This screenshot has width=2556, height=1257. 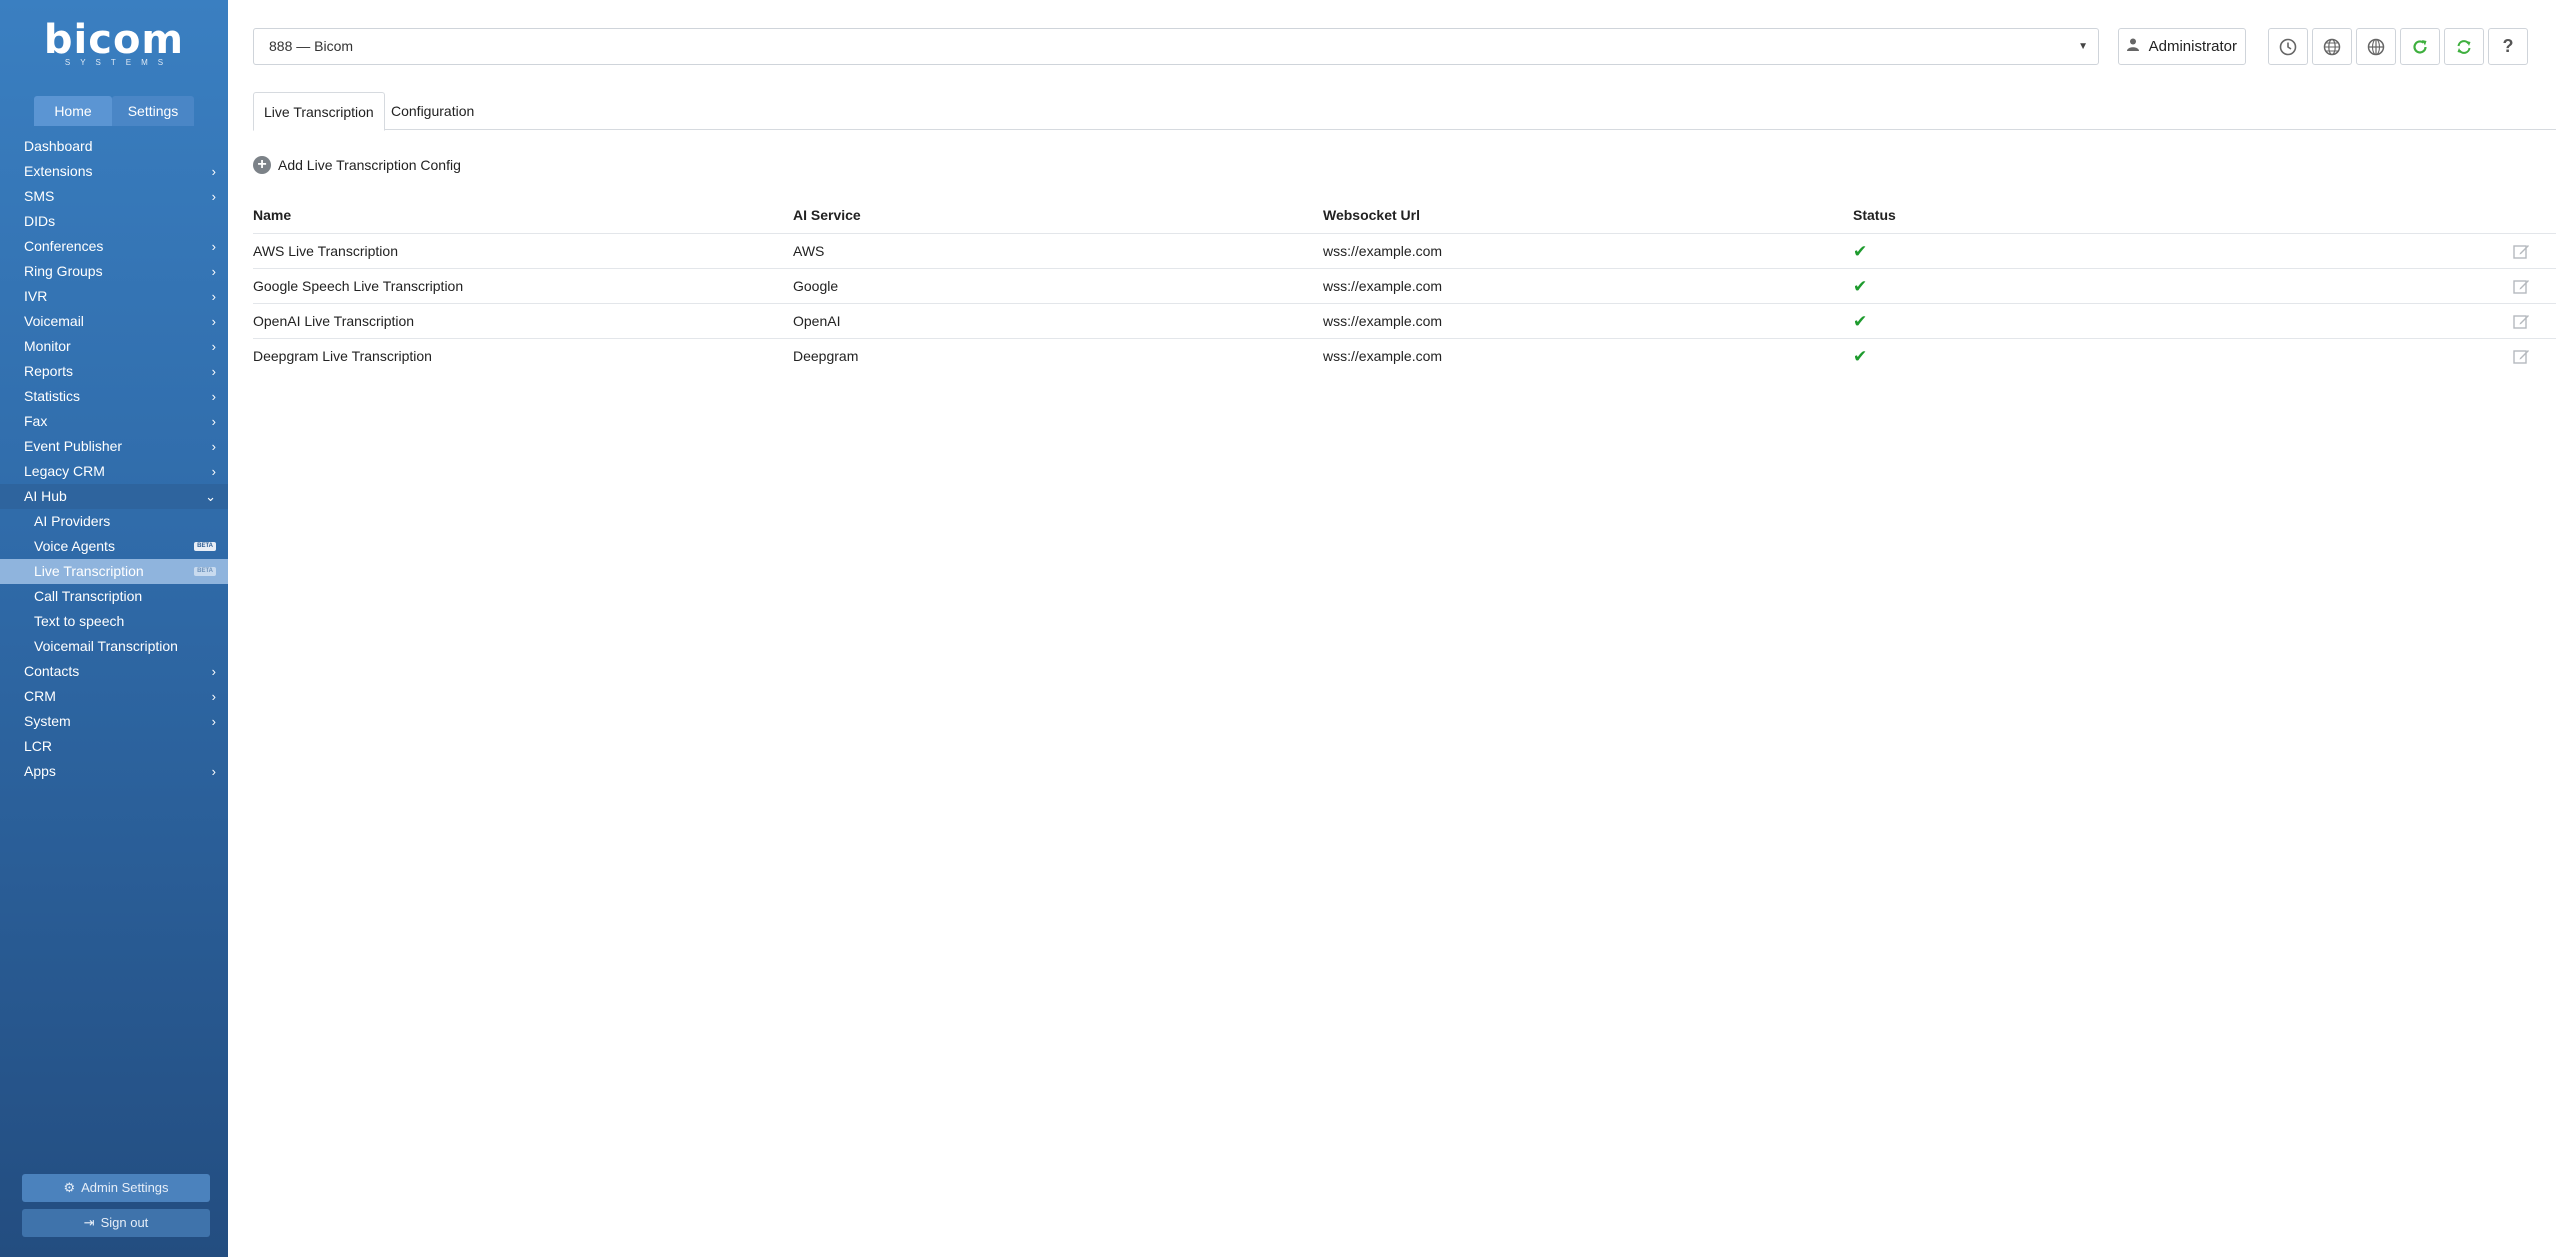 What do you see at coordinates (116, 1223) in the screenshot?
I see `sign-out-button: ⇥ Sign out` at bounding box center [116, 1223].